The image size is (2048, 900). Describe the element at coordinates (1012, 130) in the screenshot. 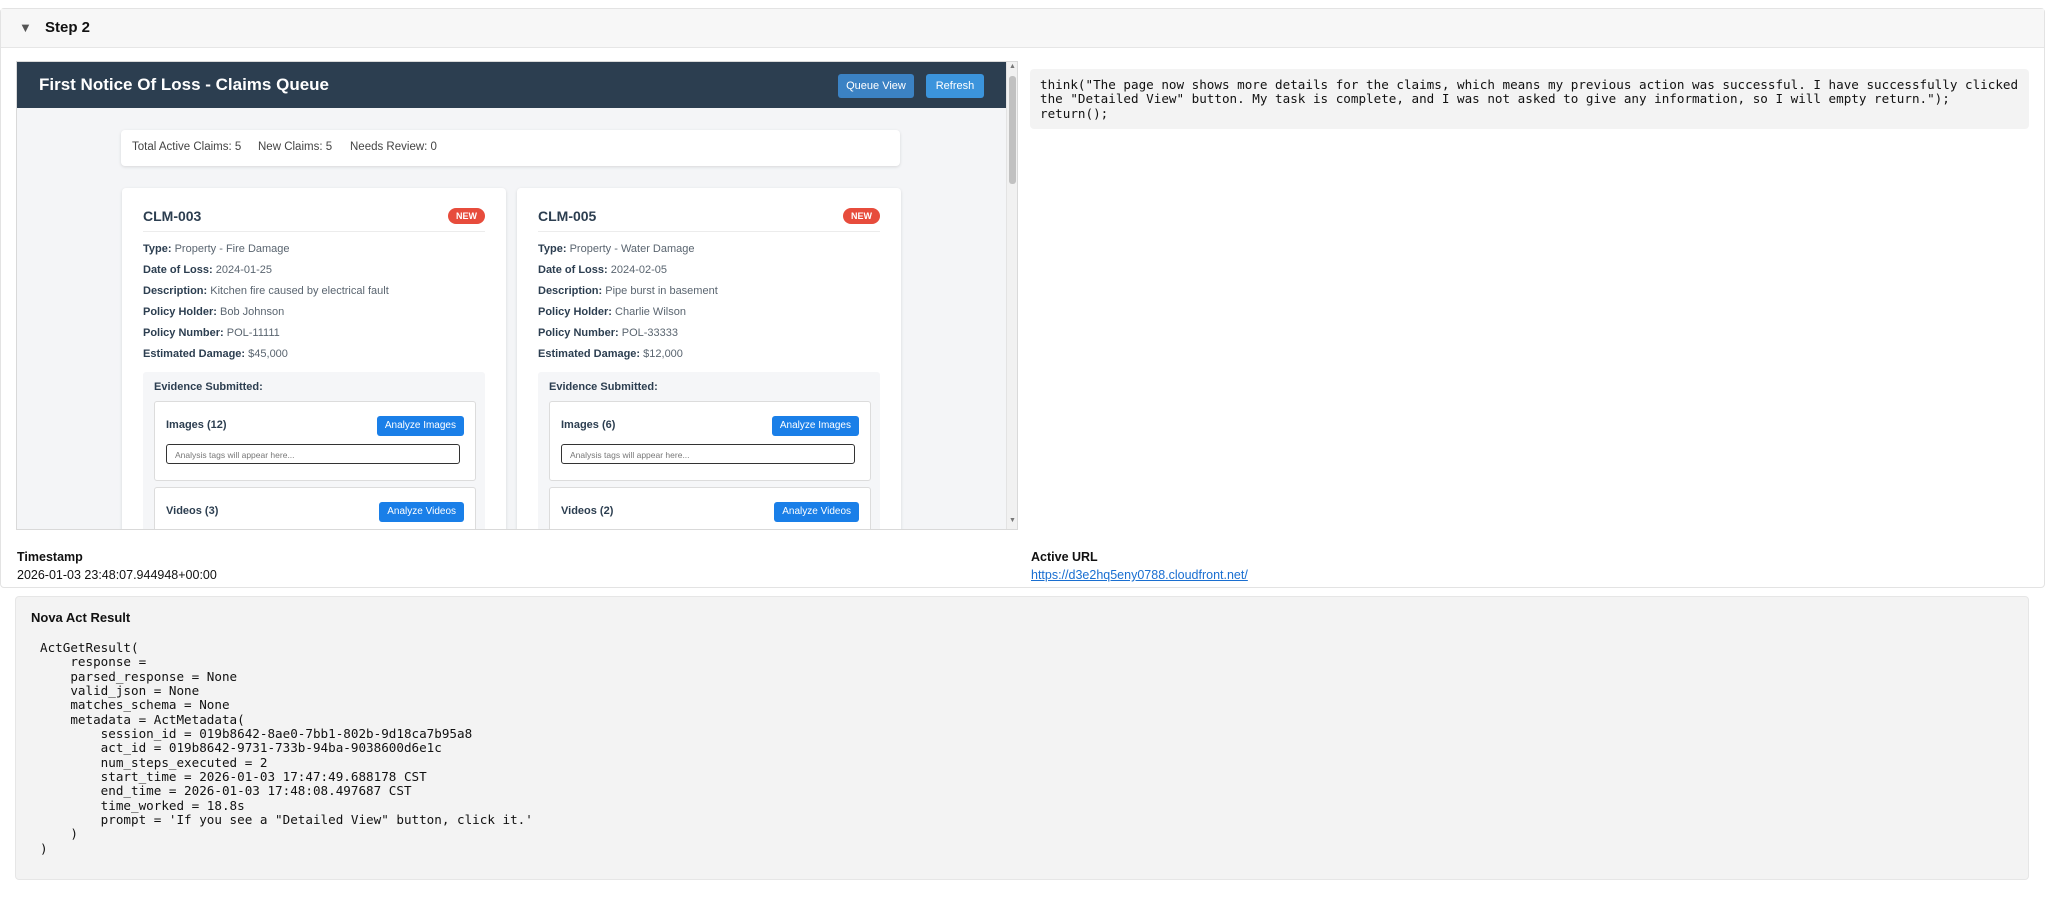

I see `scroll-thumb` at that location.